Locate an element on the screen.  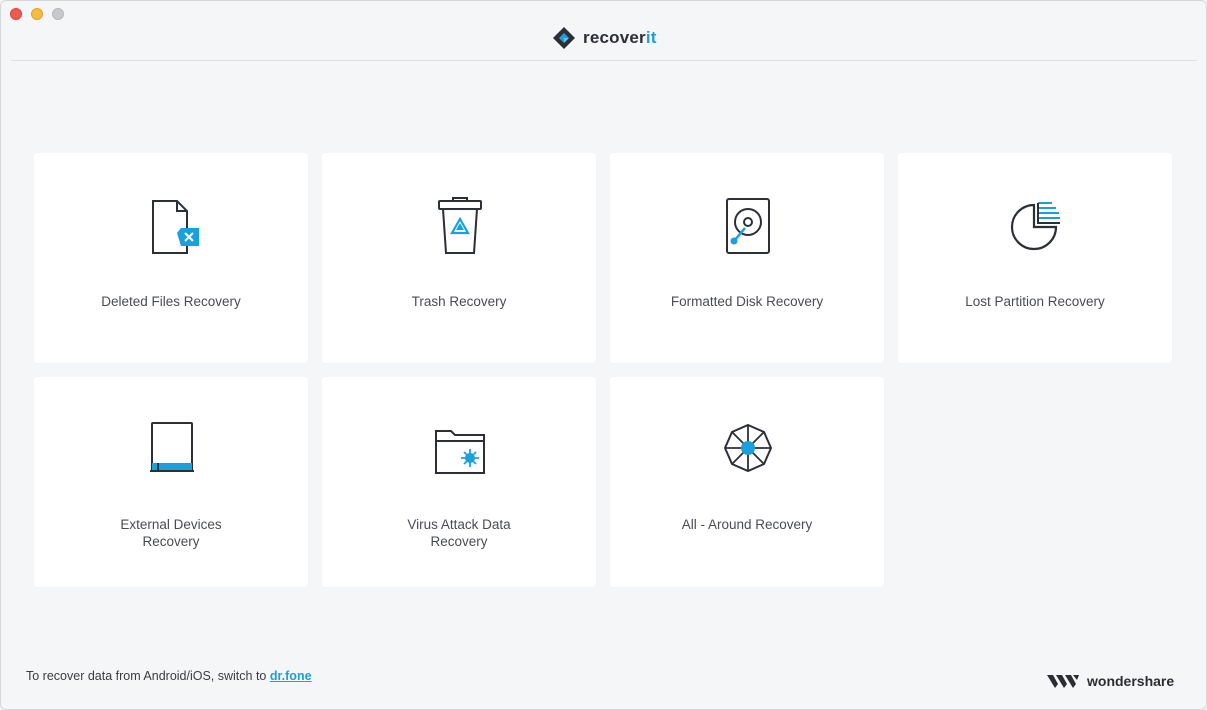
card-label: Trash Recovery is located at coordinates (459, 301).